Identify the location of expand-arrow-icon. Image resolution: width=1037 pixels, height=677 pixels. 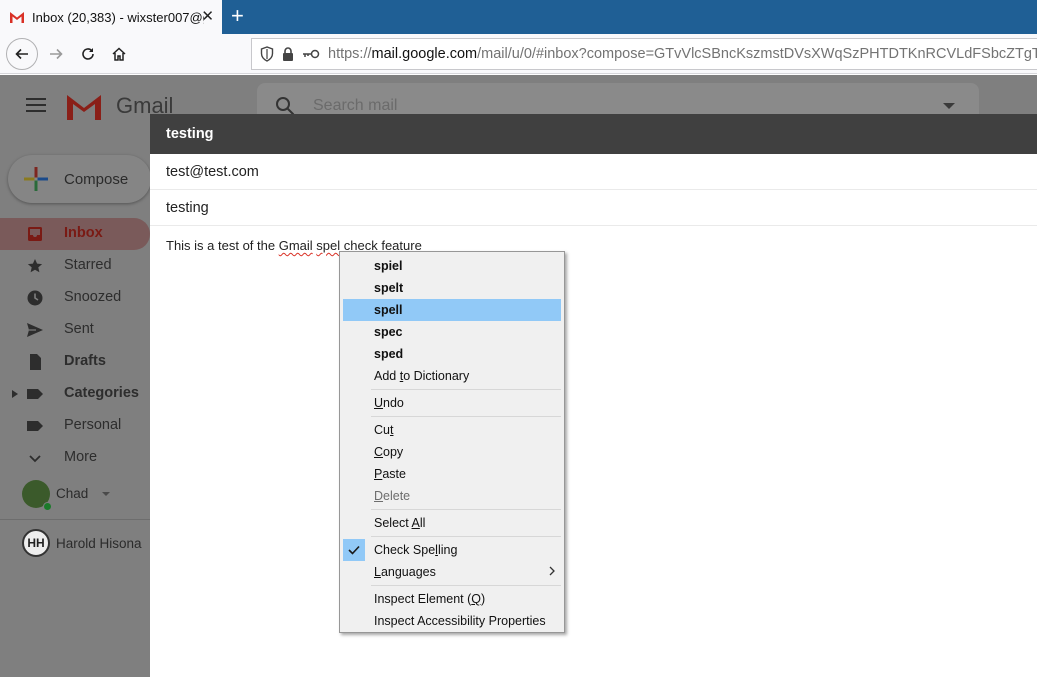
(15, 394).